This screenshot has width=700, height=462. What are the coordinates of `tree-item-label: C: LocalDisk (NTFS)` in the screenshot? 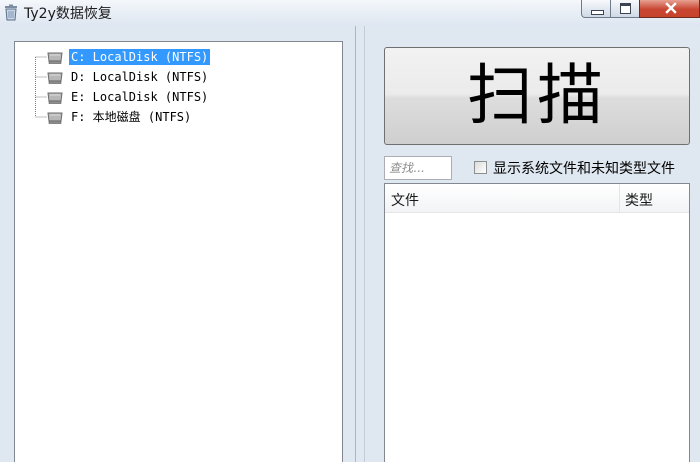 It's located at (140, 57).